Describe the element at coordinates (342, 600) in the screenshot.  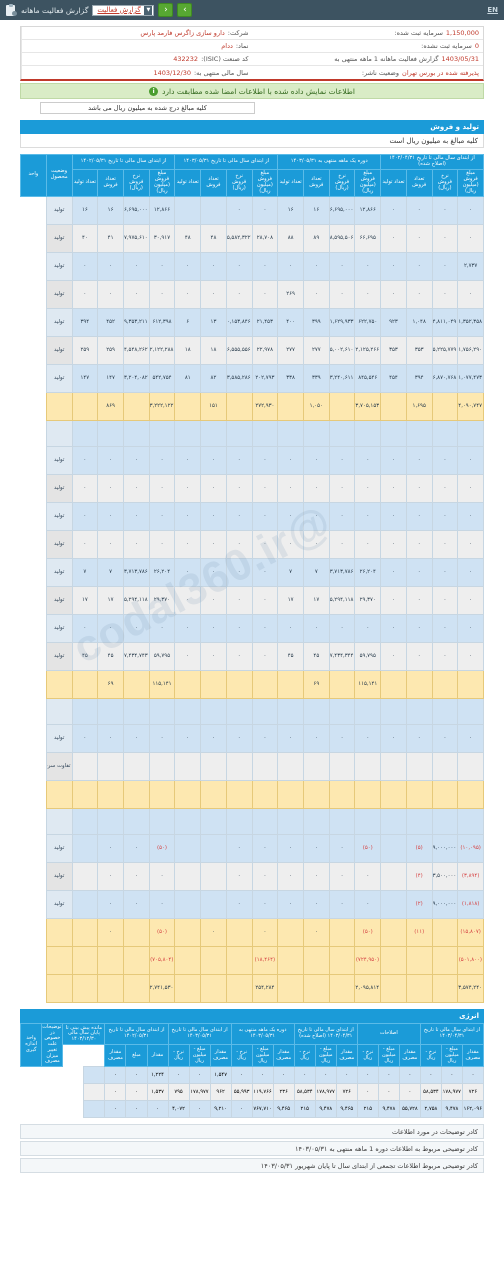
I see `table-cell: ۱,۷۹۵,۲۹۴,۱۱۸` at that location.